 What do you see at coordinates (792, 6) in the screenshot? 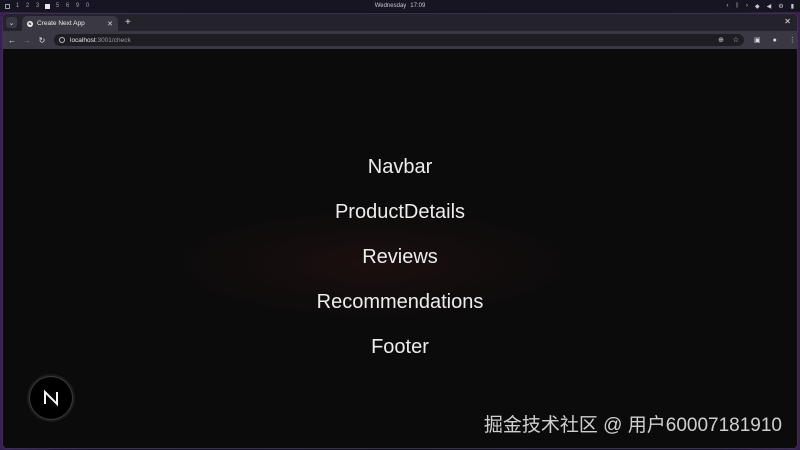
I see `battery-icon: ▮` at bounding box center [792, 6].